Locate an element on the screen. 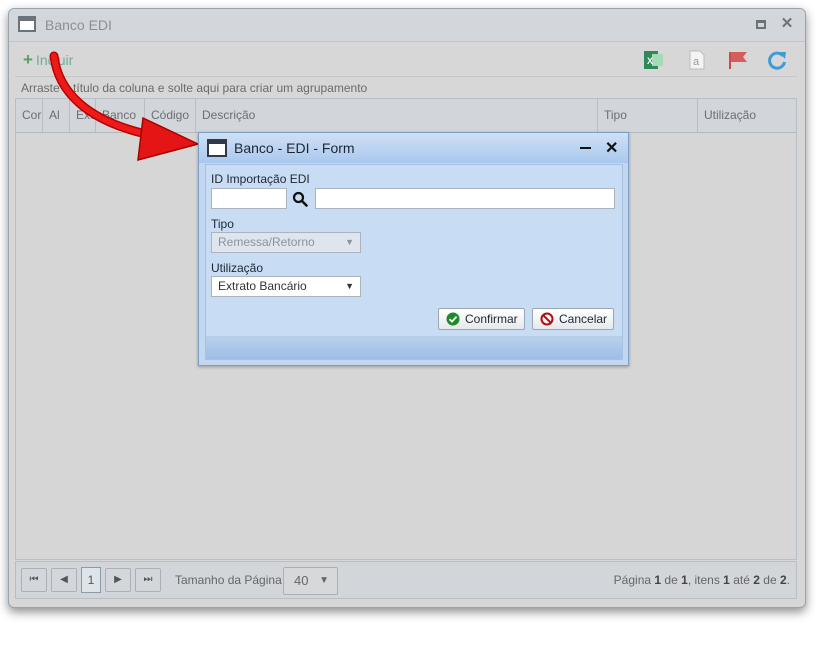 The height and width of the screenshot is (648, 831). plus-icon: + is located at coordinates (28, 59).